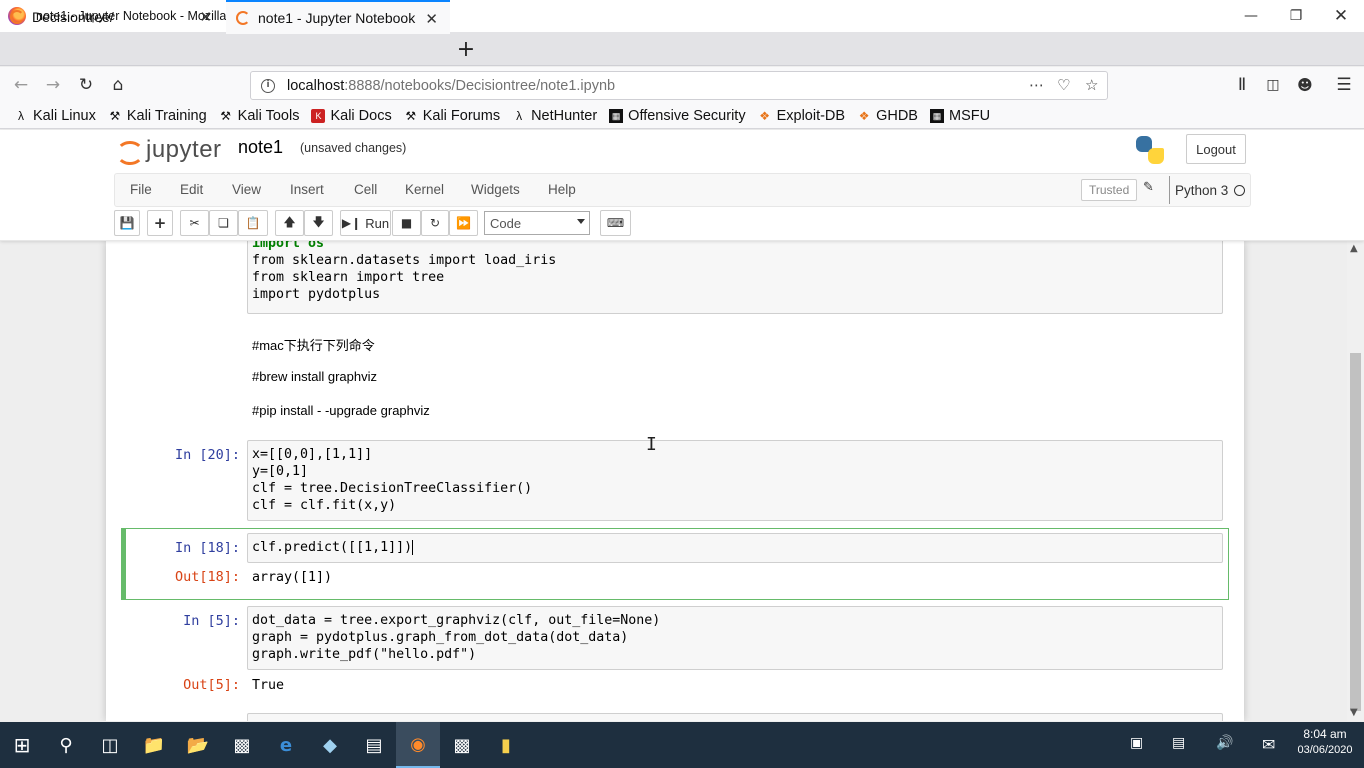  Describe the element at coordinates (110, 745) in the screenshot. I see `task-view-icon: ◫` at that location.